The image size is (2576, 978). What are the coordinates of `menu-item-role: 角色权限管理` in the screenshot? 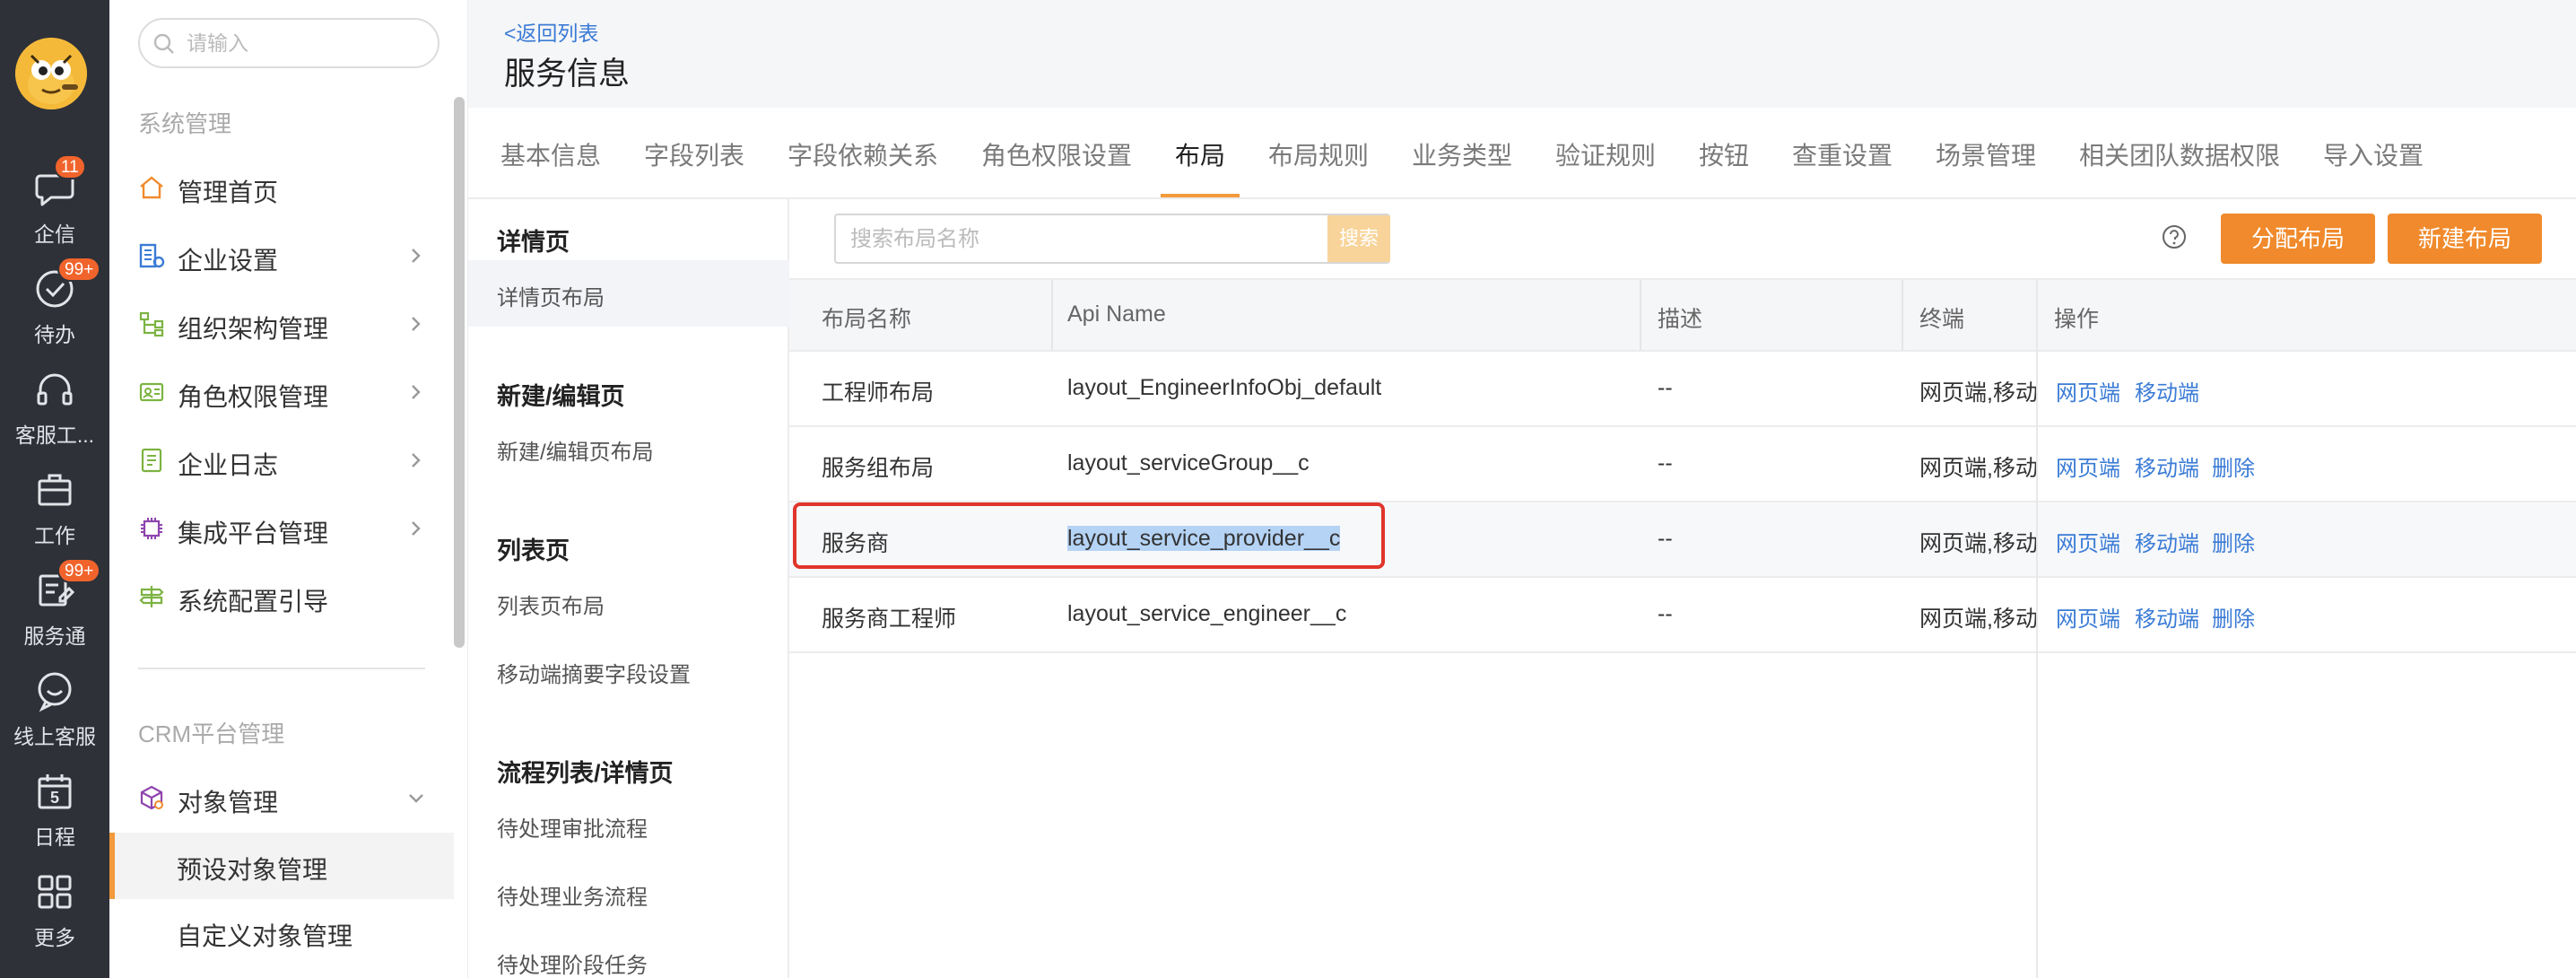 It's located at (290, 391).